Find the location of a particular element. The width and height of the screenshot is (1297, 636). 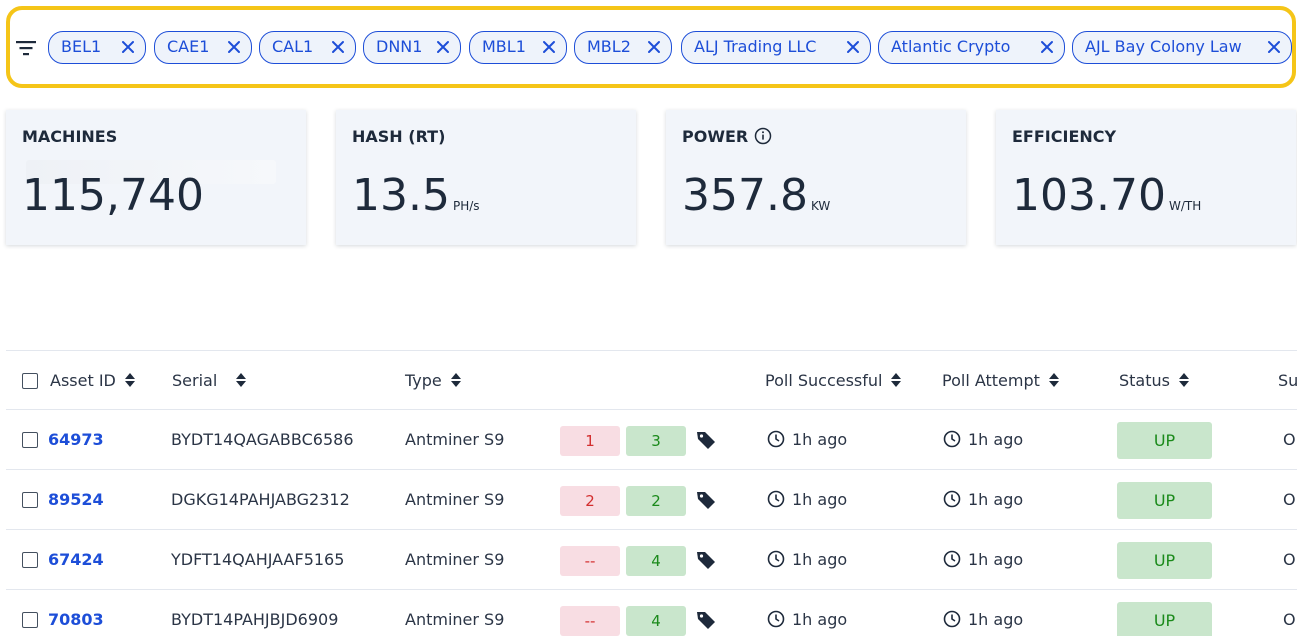

filter-chip-label: MBL1 is located at coordinates (504, 46).